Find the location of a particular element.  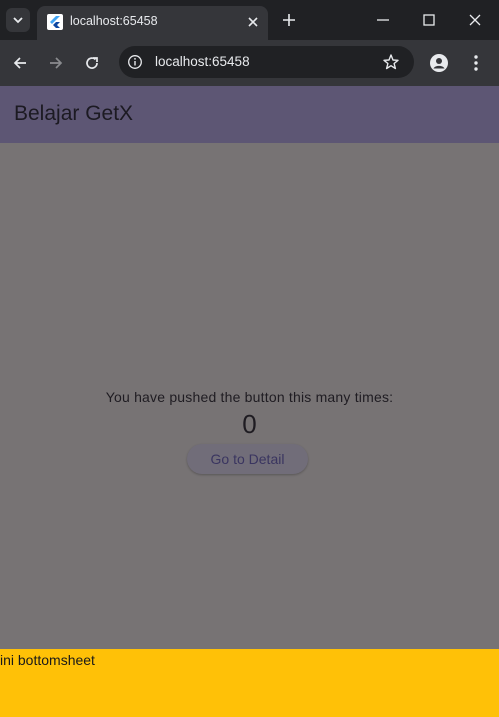

go-to-detail-button: Go to Detail is located at coordinates (247, 459).